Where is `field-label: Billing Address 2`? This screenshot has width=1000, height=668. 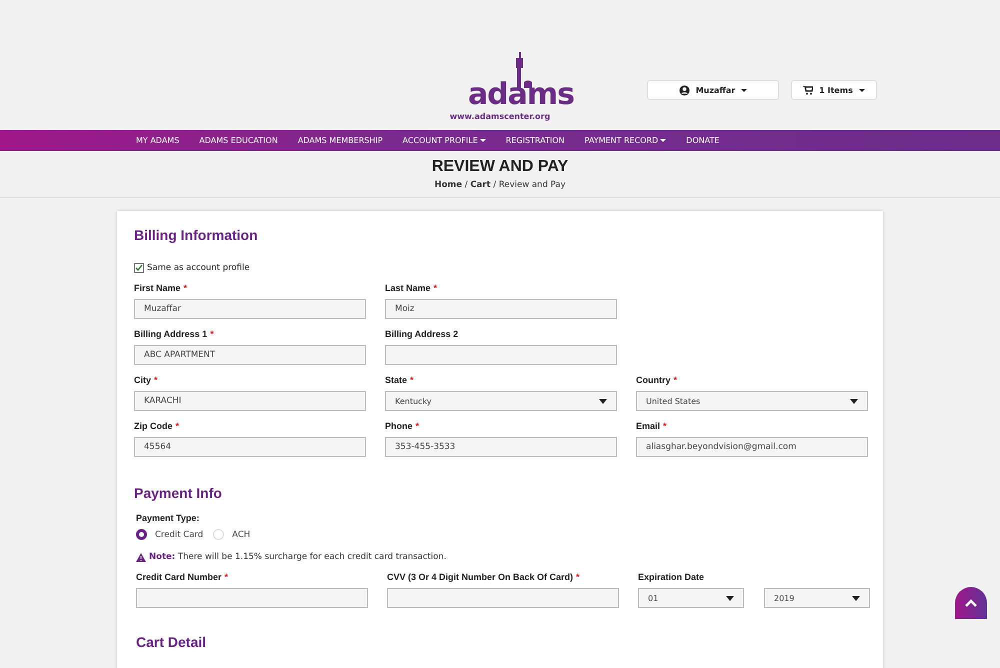 field-label: Billing Address 2 is located at coordinates (422, 334).